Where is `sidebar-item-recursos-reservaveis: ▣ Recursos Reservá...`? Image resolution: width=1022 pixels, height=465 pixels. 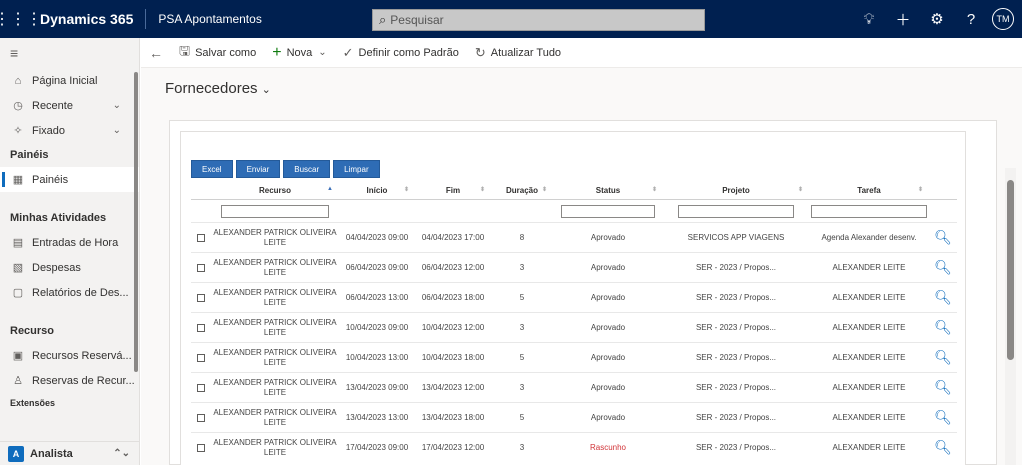
sidebar-item-recursos-reservaveis: ▣ Recursos Reservá... is located at coordinates (69, 355).